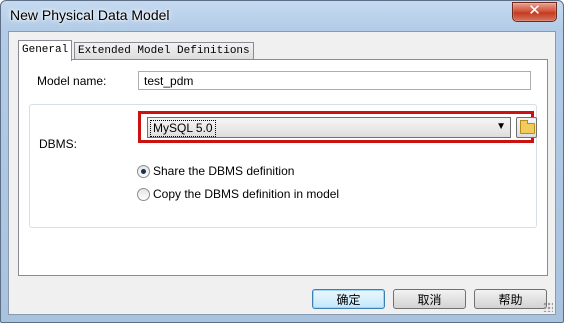 This screenshot has width=564, height=323. I want to click on share-dbms-radio, so click(143, 171).